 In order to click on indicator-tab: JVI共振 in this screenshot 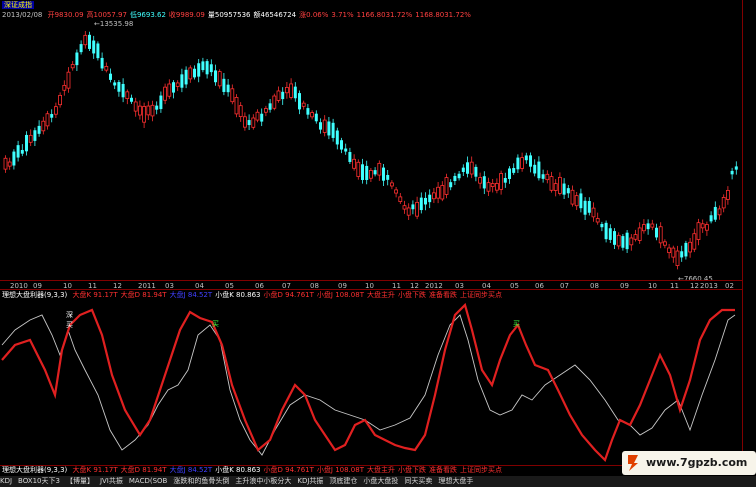, I will do `click(111, 481)`.